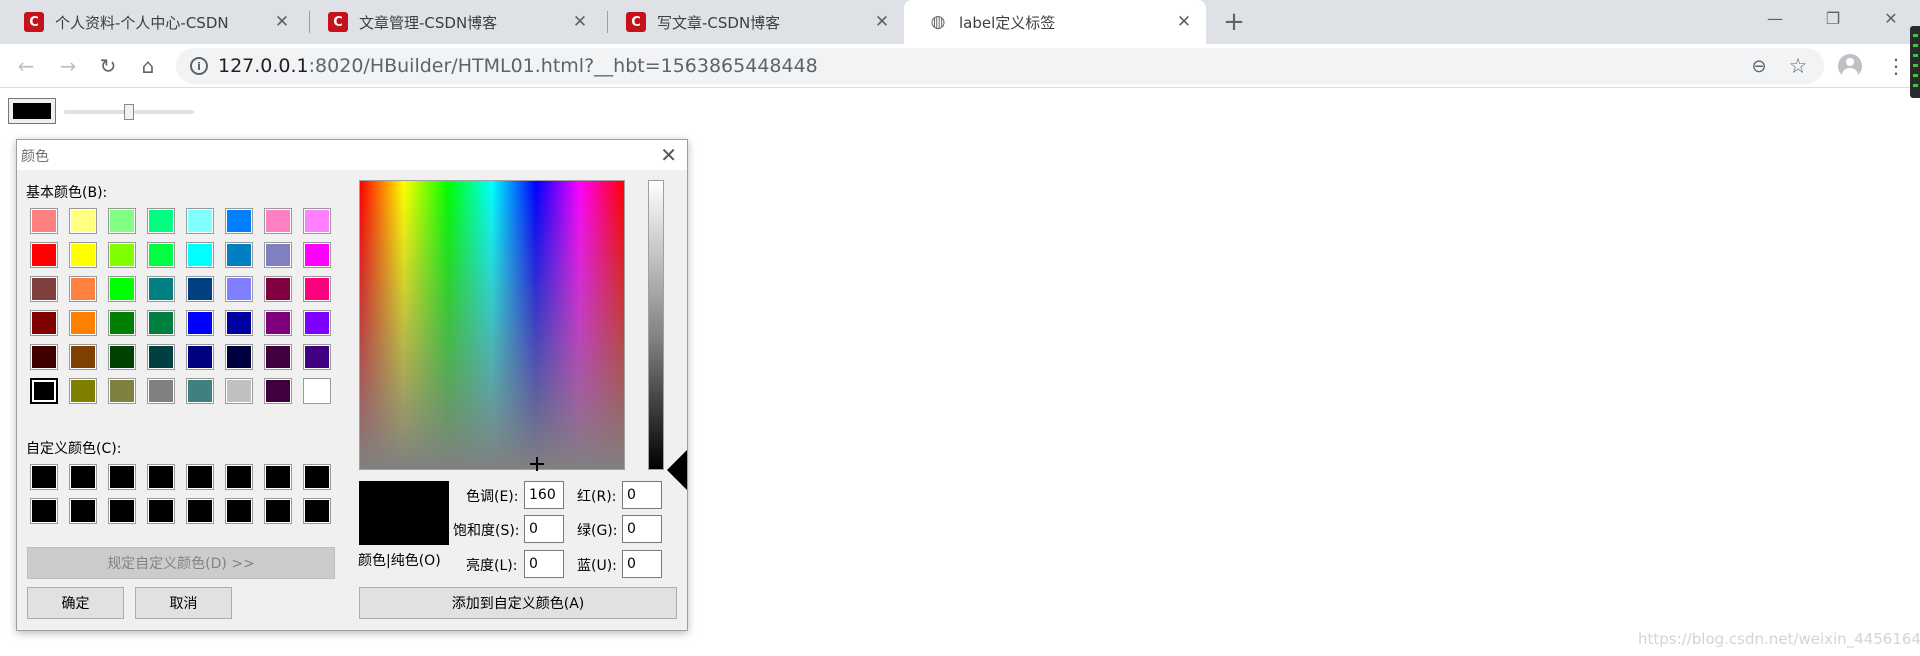 This screenshot has width=1920, height=656. Describe the element at coordinates (518, 603) in the screenshot. I see `add-to-custom-colors-button: 添加到自定义颜色(A)` at that location.